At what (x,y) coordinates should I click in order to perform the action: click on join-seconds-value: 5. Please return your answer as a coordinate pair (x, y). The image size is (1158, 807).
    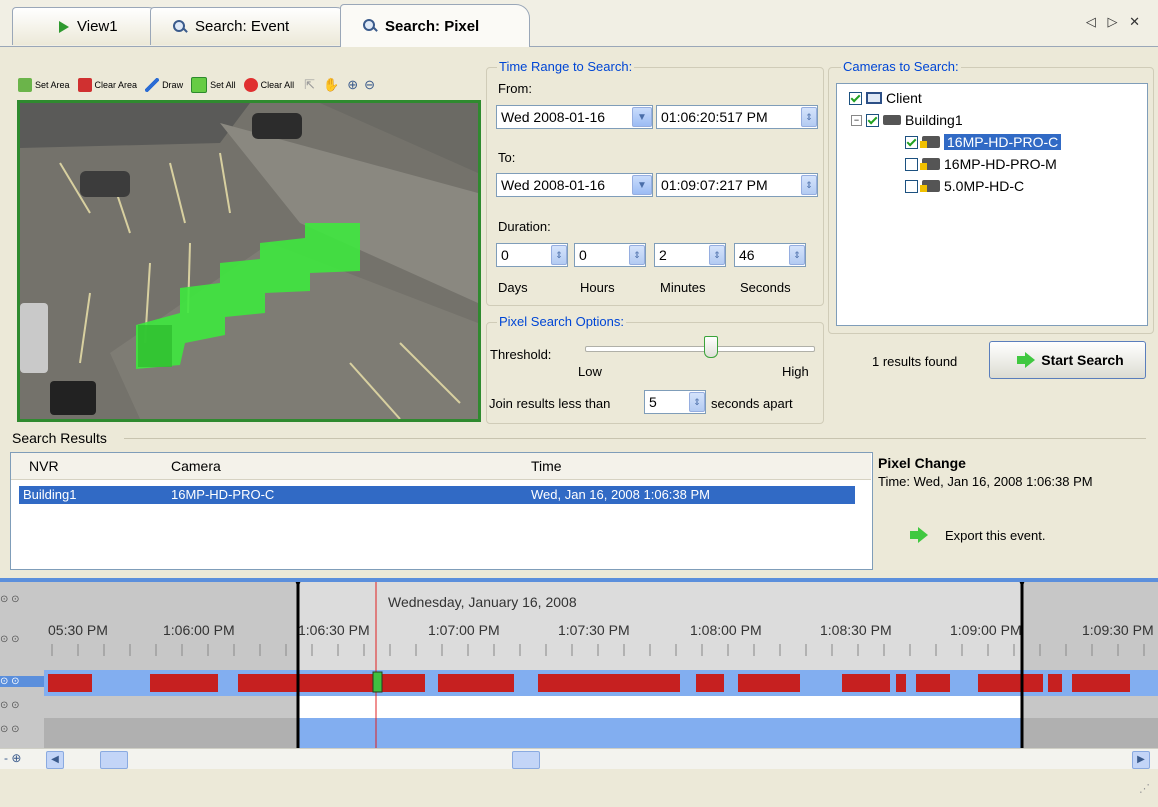
    Looking at the image, I should click on (653, 402).